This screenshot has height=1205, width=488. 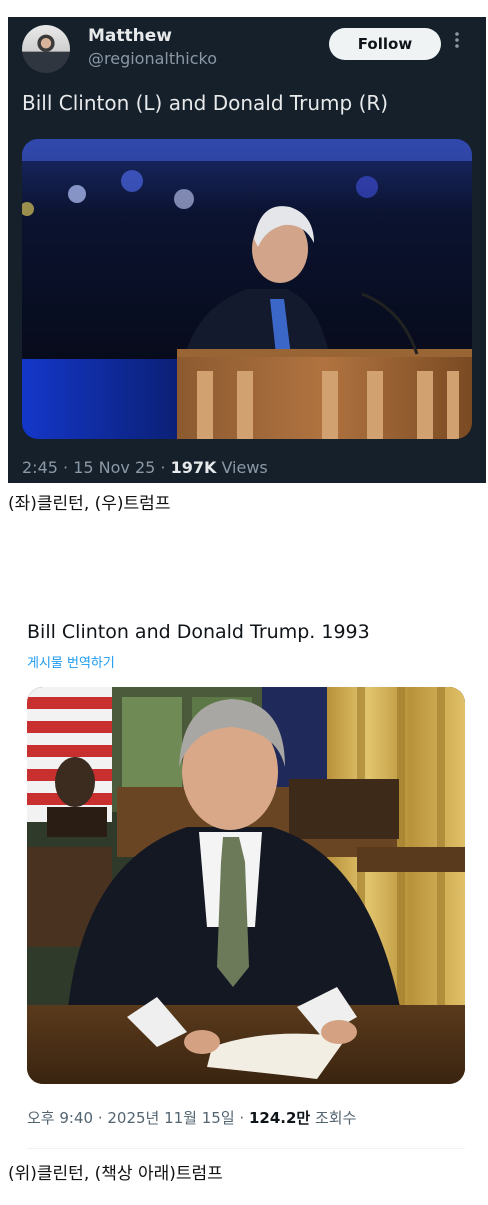 What do you see at coordinates (96, 467) in the screenshot?
I see `tweet-timestamp: 2:45 · 15 Nov 25 ·` at bounding box center [96, 467].